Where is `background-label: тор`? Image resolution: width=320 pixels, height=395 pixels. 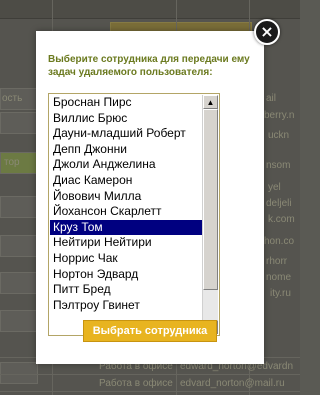 background-label: тор is located at coordinates (12, 162).